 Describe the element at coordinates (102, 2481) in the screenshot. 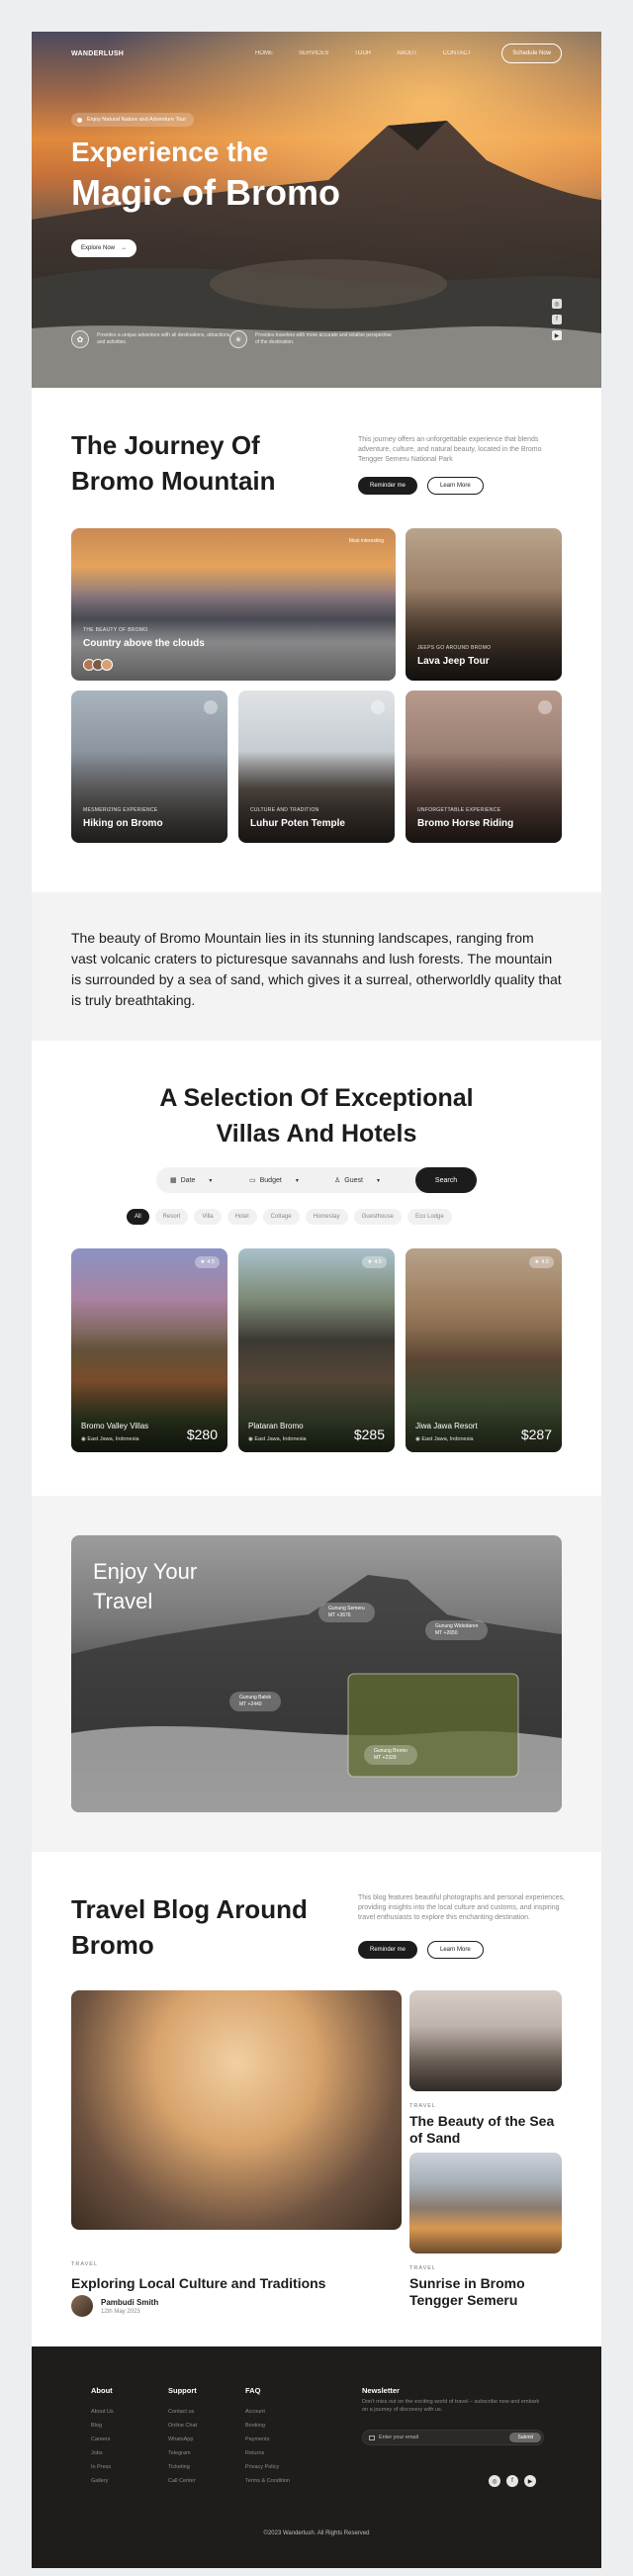

I see `footer-link: Gallery` at that location.